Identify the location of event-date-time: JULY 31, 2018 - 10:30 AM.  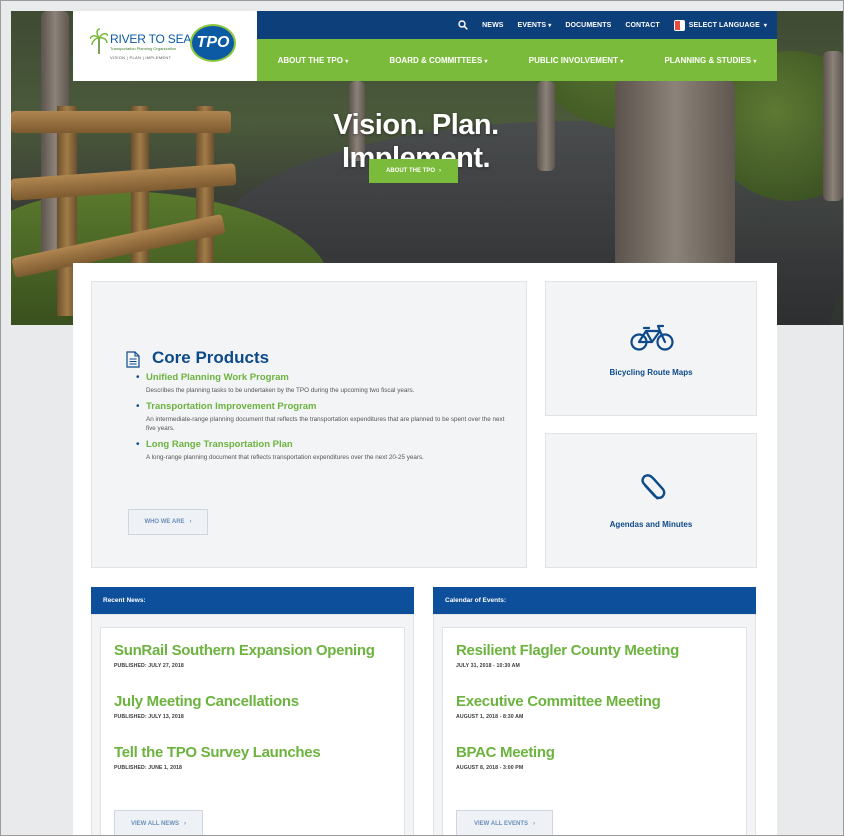
(488, 666).